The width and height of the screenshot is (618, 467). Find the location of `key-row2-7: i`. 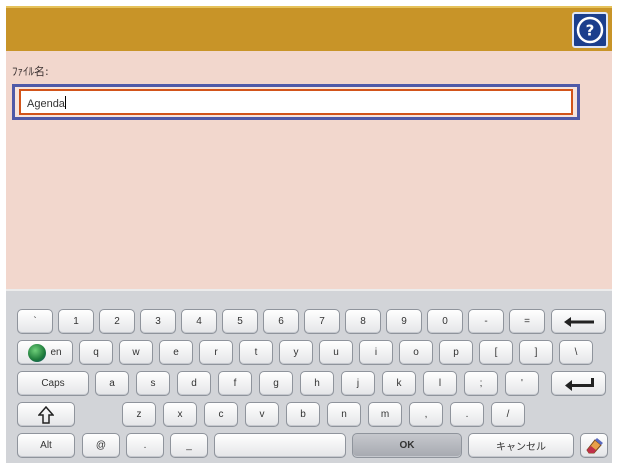

key-row2-7: i is located at coordinates (376, 352).